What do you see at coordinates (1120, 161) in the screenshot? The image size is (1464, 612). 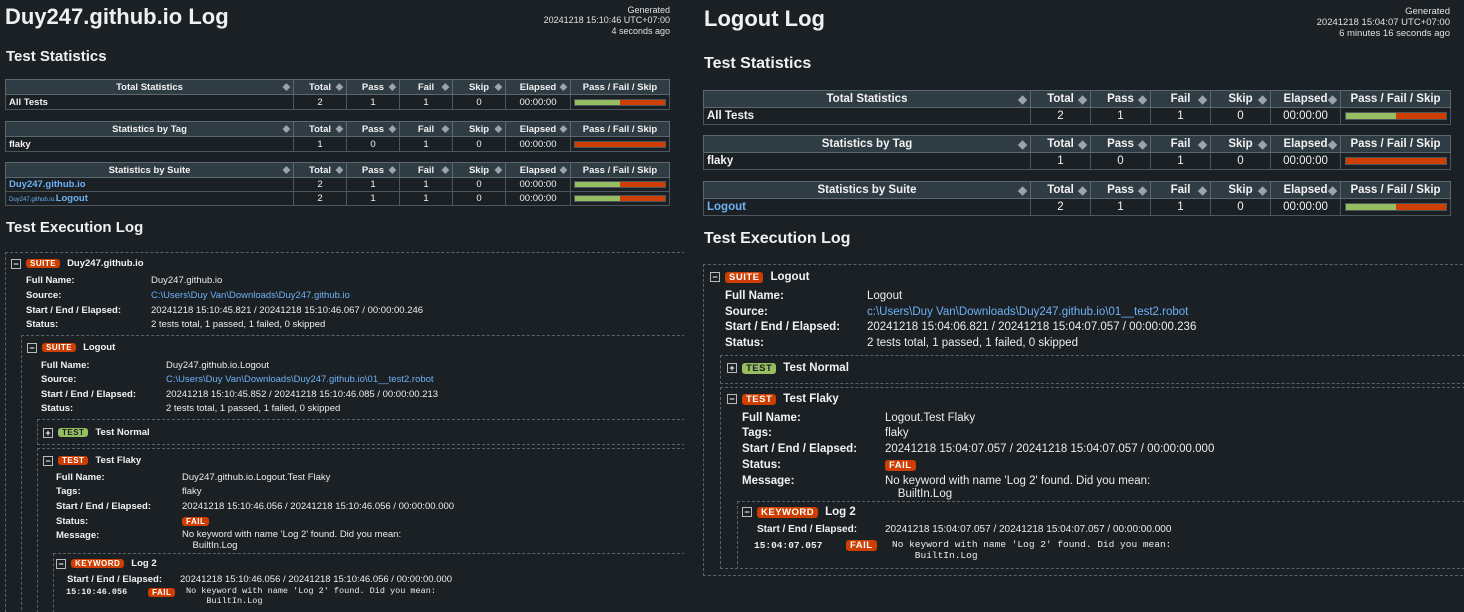 I see `cell-pass: 0` at bounding box center [1120, 161].